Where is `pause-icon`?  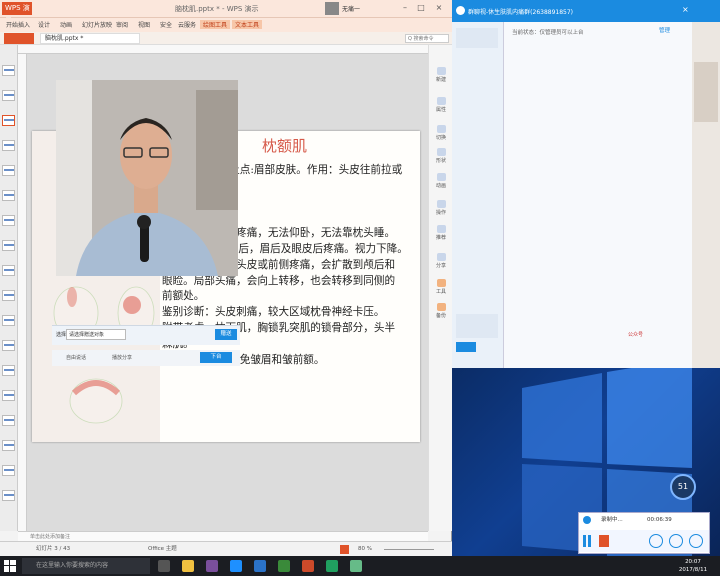
pause-icon is located at coordinates (587, 541).